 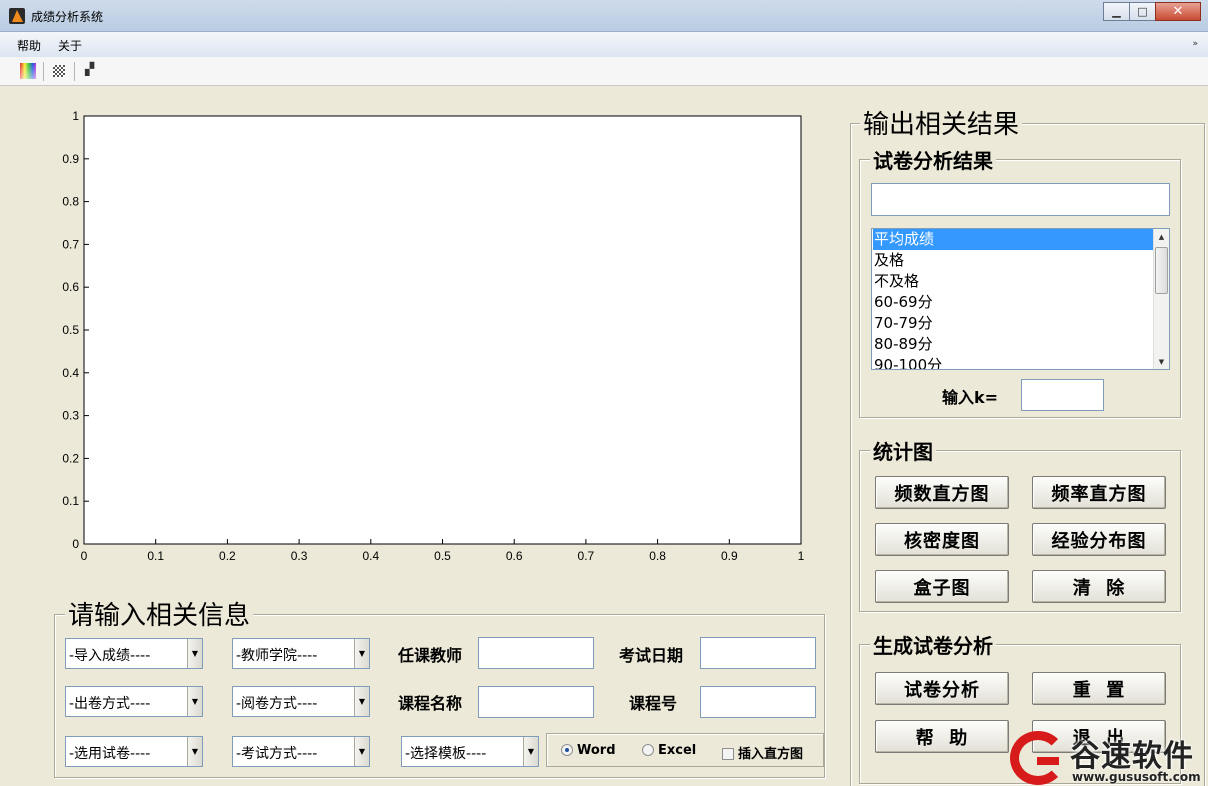 I want to click on y-tick-label: 0.4, so click(x=70, y=373).